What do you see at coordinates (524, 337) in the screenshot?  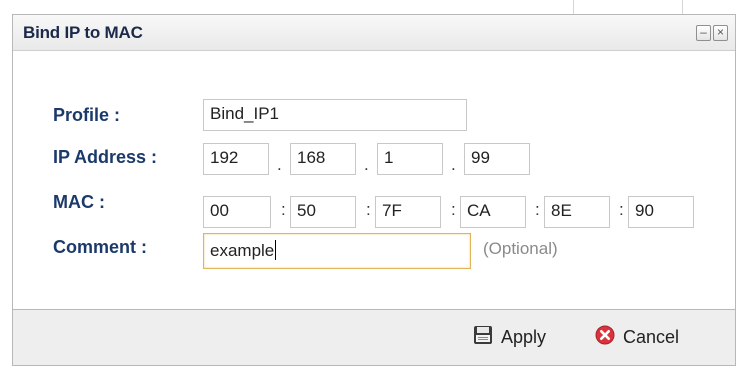 I see `apply-label: Apply` at bounding box center [524, 337].